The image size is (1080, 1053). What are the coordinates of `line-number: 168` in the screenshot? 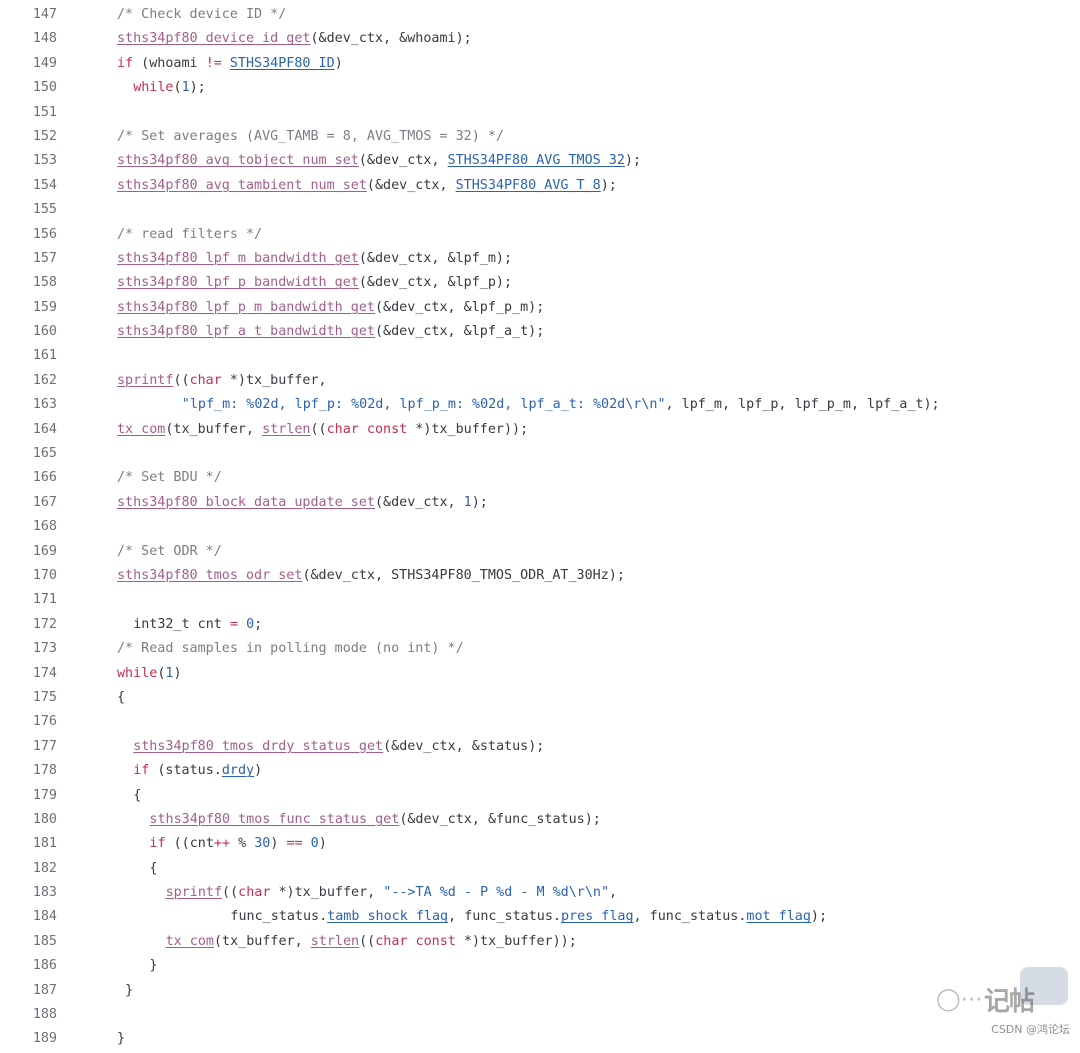 It's located at (44, 527).